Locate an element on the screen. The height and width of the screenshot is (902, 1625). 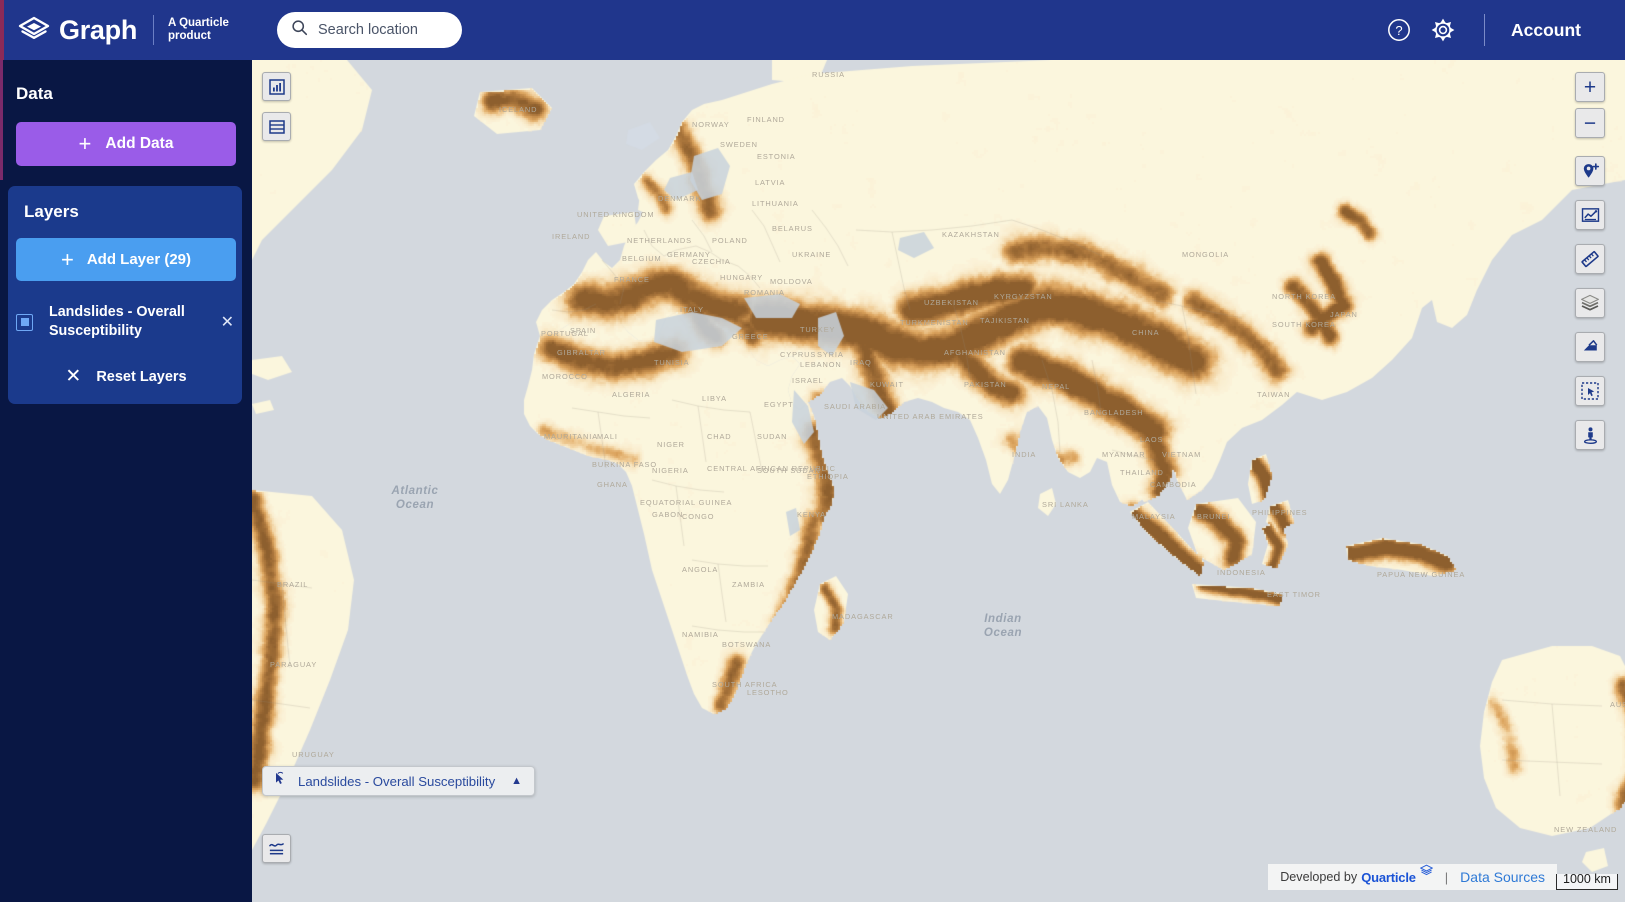
quarticle-brand-label: Quarticle is located at coordinates (1388, 877).